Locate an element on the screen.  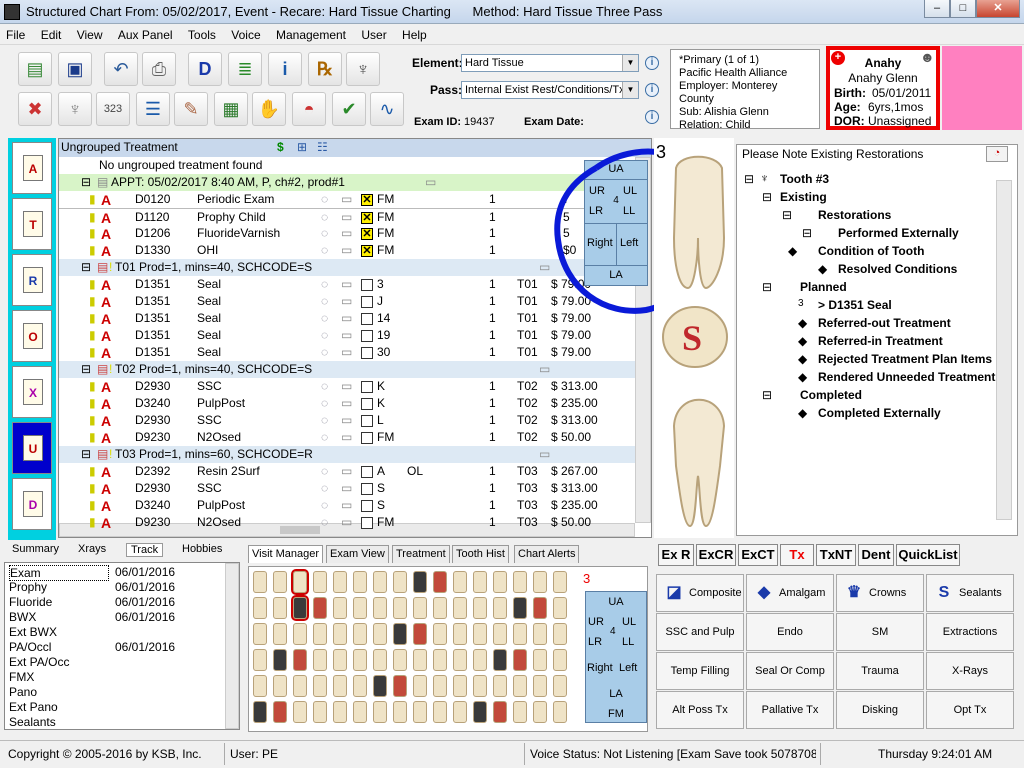
procedure-row: ▮ A D9230 N2Osed ◌ ▭ 1 FM T02 $ 50.00 is located at coordinates (347, 437).